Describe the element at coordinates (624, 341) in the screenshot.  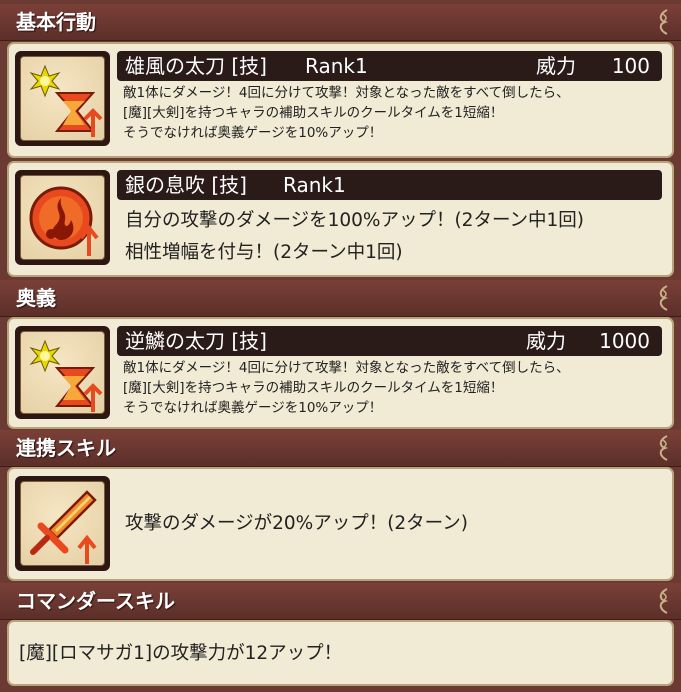
I see `power-value: 1000` at that location.